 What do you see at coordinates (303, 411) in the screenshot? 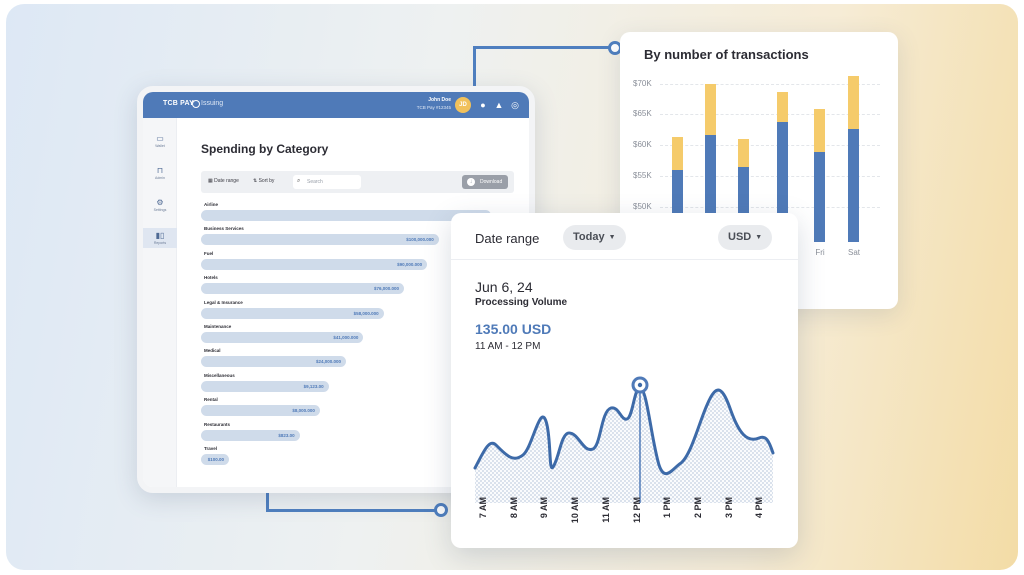
I see `category-value: $8,000.000` at bounding box center [303, 411].